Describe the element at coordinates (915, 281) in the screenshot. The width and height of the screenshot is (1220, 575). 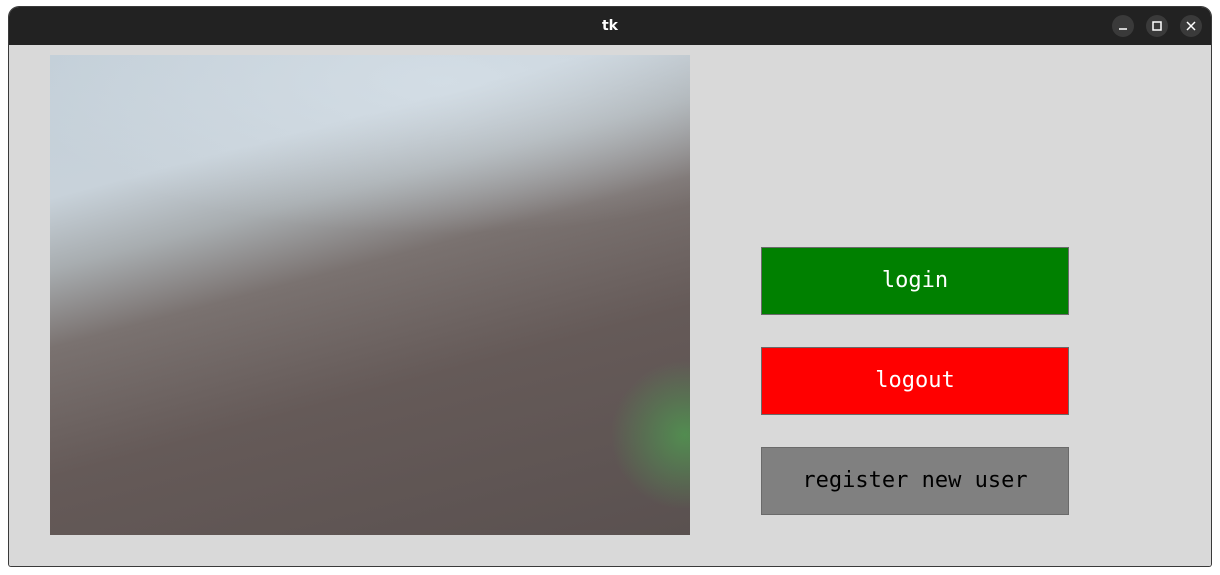
I see `login-button: login` at that location.